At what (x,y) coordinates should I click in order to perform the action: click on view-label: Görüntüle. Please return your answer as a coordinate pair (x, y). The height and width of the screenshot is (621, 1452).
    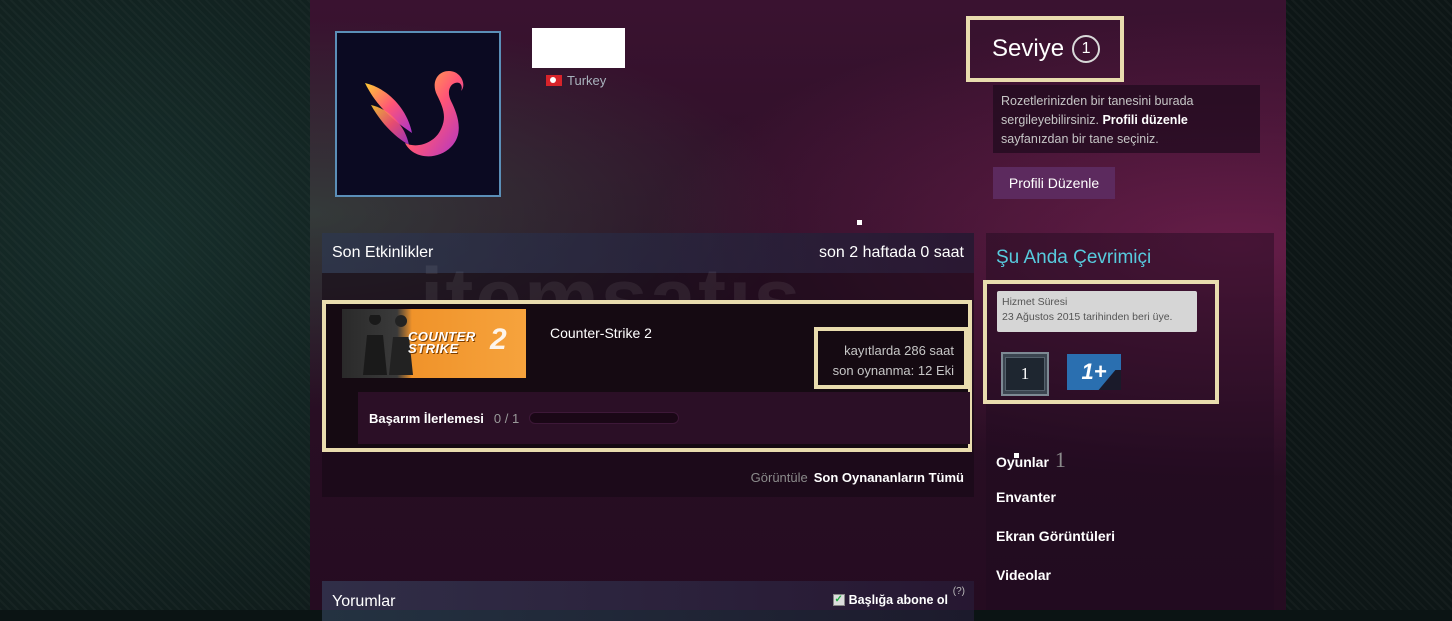
    Looking at the image, I should click on (779, 477).